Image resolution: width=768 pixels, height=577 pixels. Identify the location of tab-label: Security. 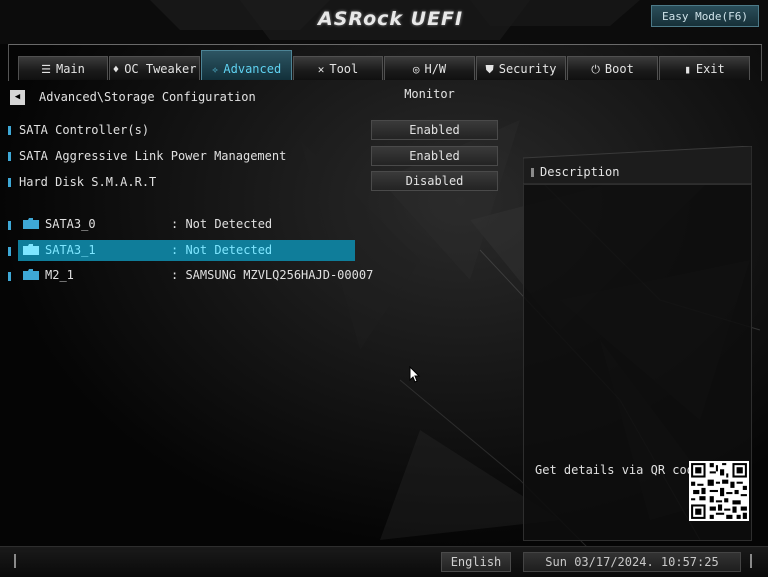
(527, 69).